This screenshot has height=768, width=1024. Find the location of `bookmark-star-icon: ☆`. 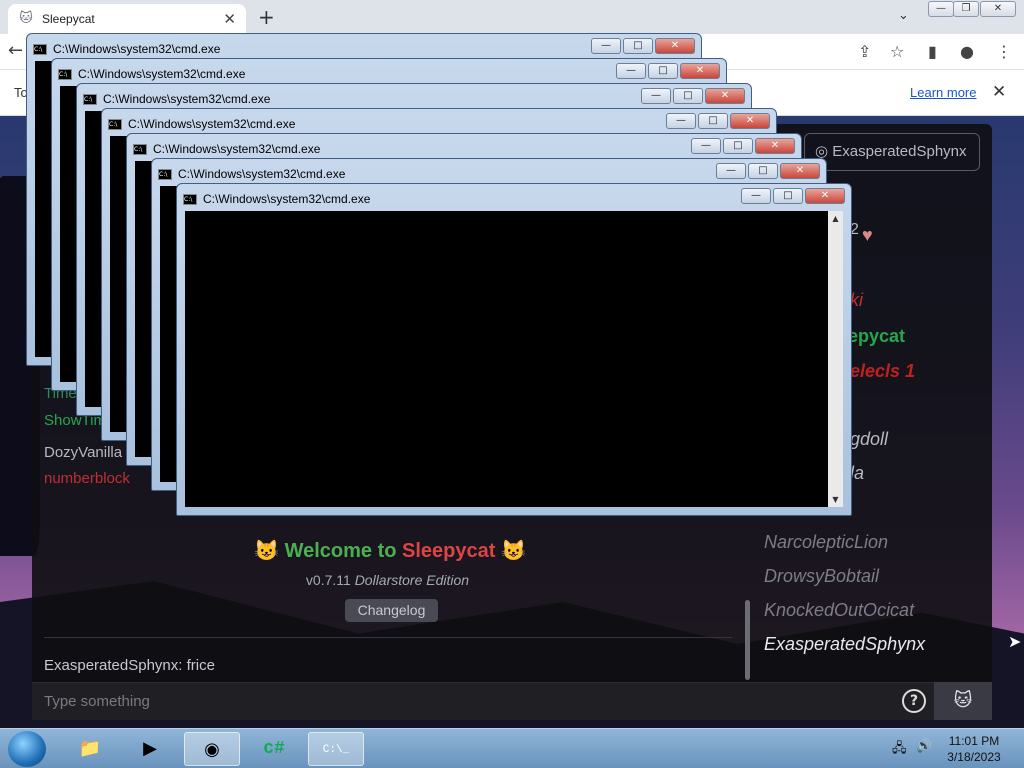

bookmark-star-icon: ☆ is located at coordinates (897, 51).